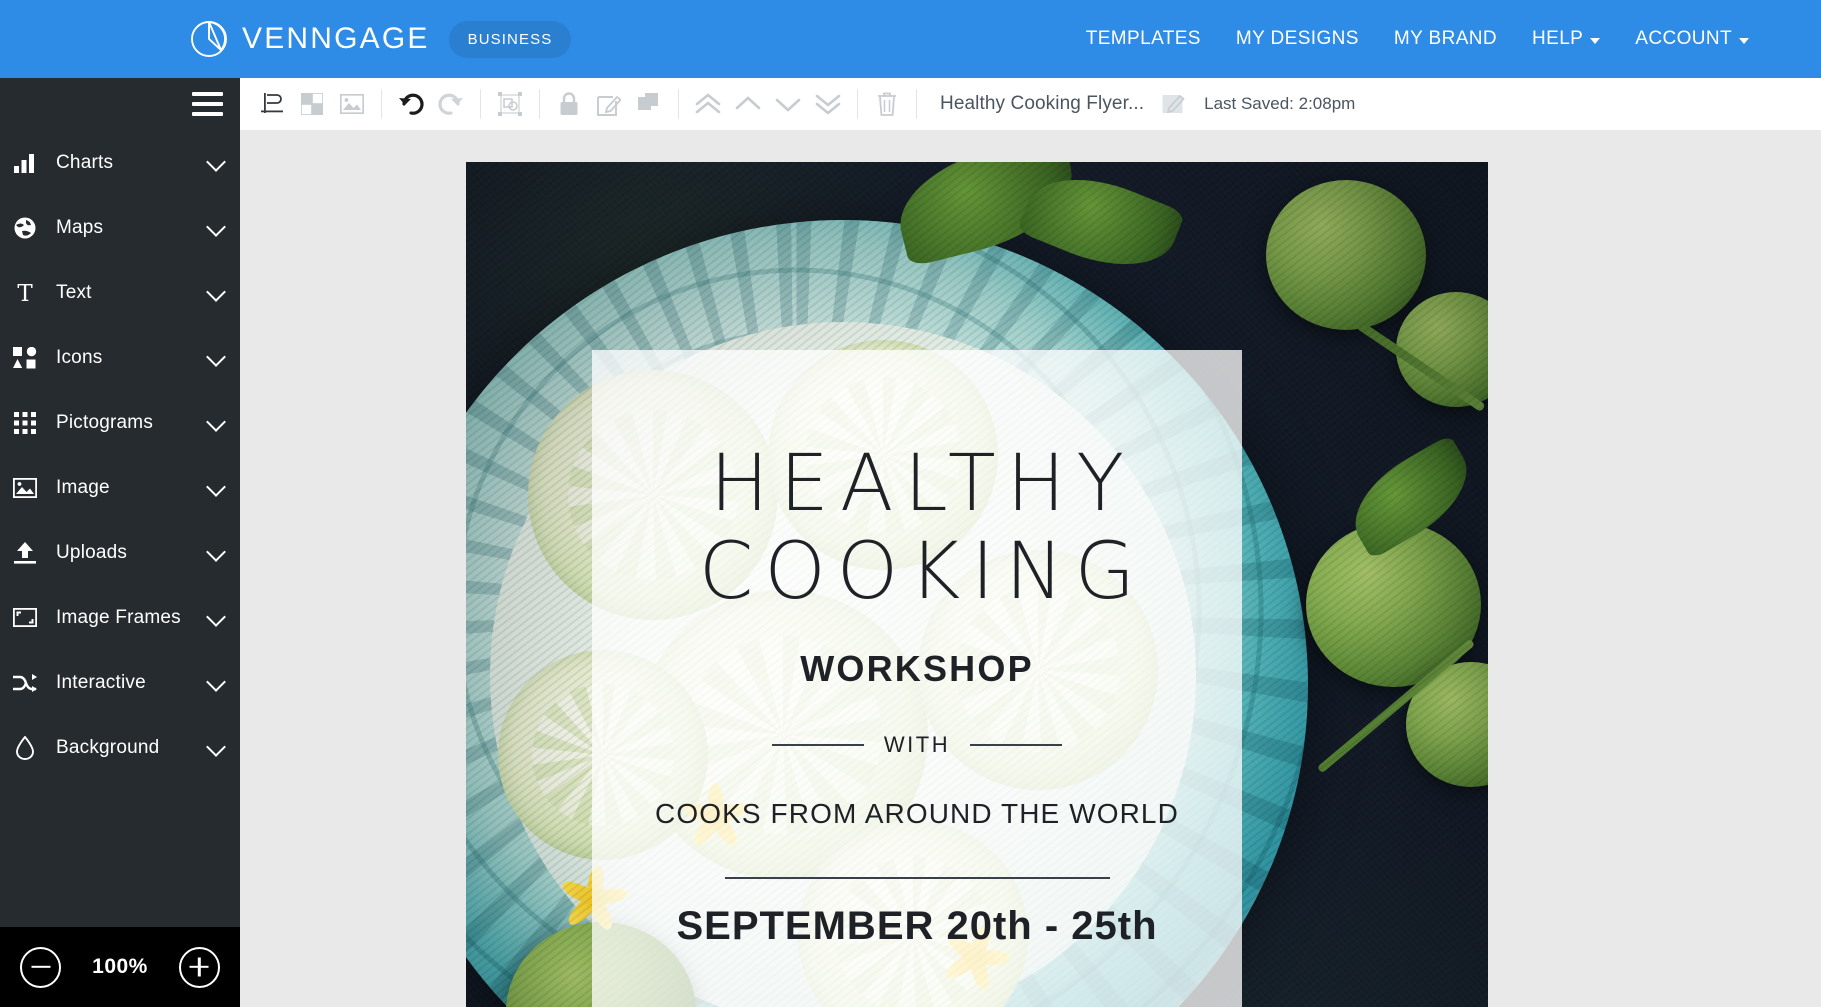 This screenshot has width=1821, height=1007. What do you see at coordinates (510, 39) in the screenshot?
I see `plan-badge: BUSINESS` at bounding box center [510, 39].